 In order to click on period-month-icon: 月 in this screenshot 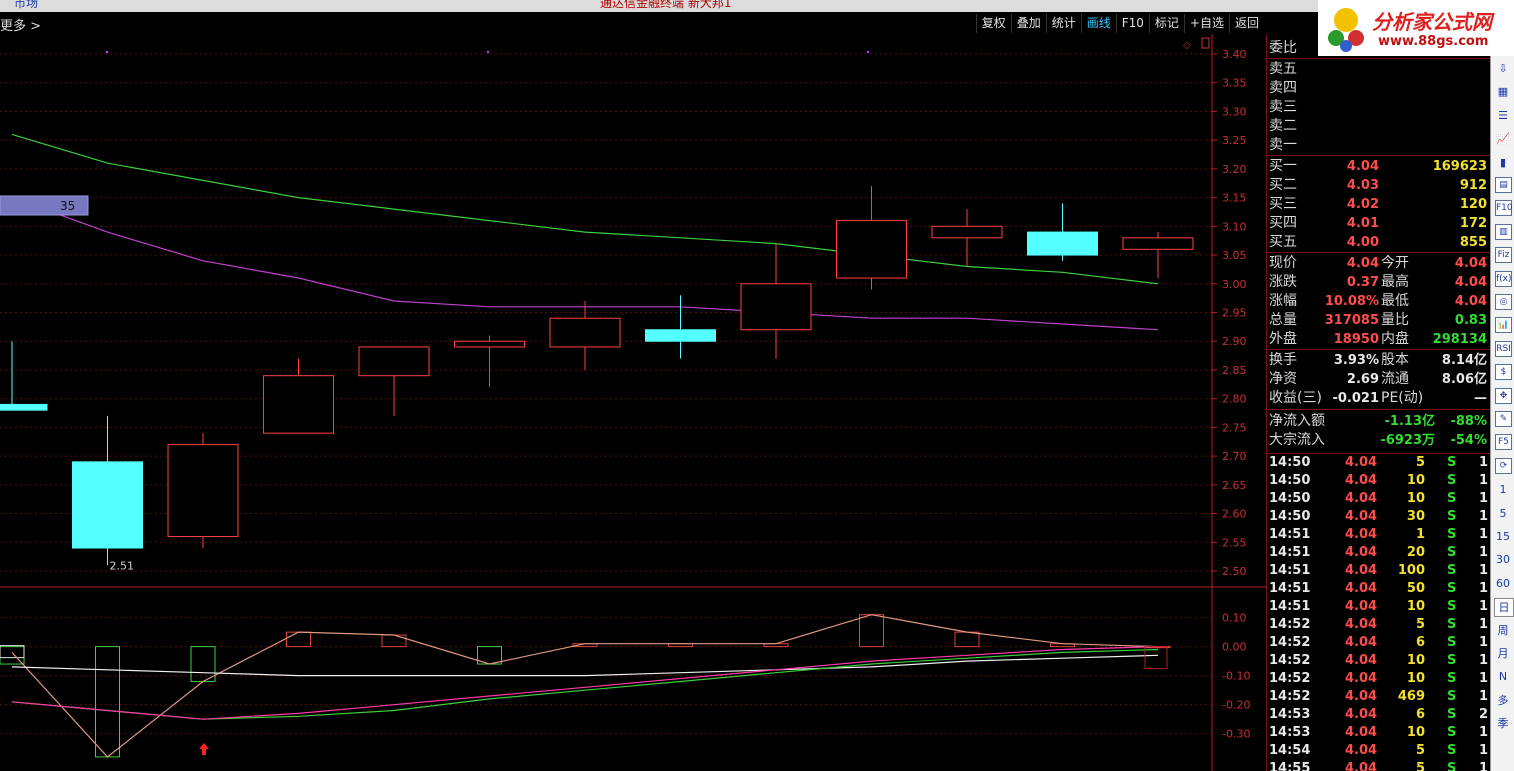, I will do `click(1503, 653)`.